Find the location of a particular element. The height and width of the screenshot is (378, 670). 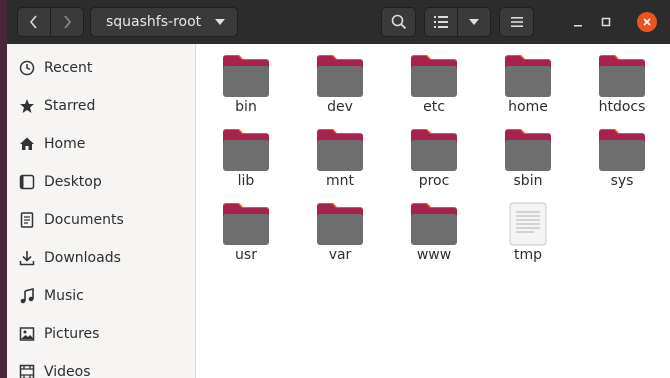

file-item: tmp is located at coordinates (528, 229).